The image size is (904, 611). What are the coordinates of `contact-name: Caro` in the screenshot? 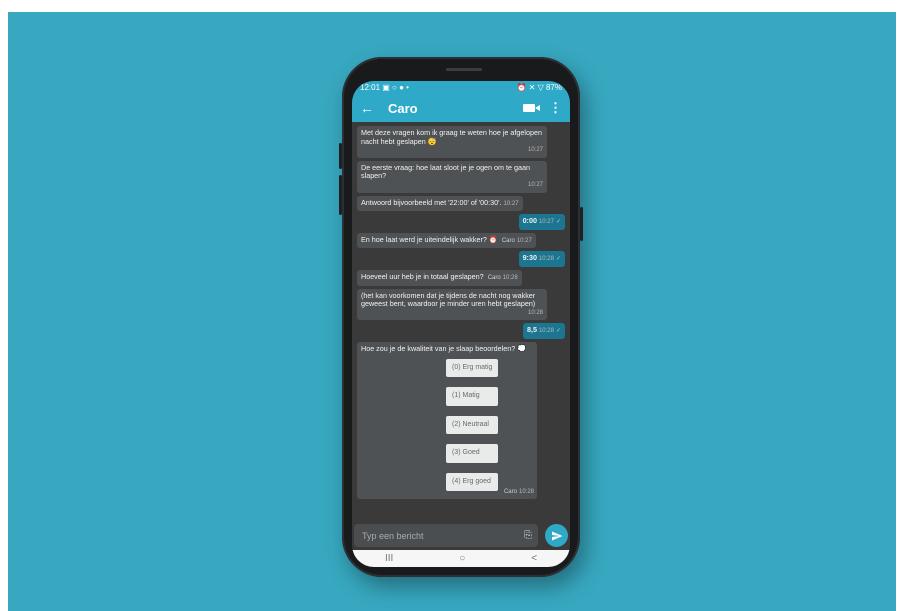 It's located at (455, 108).